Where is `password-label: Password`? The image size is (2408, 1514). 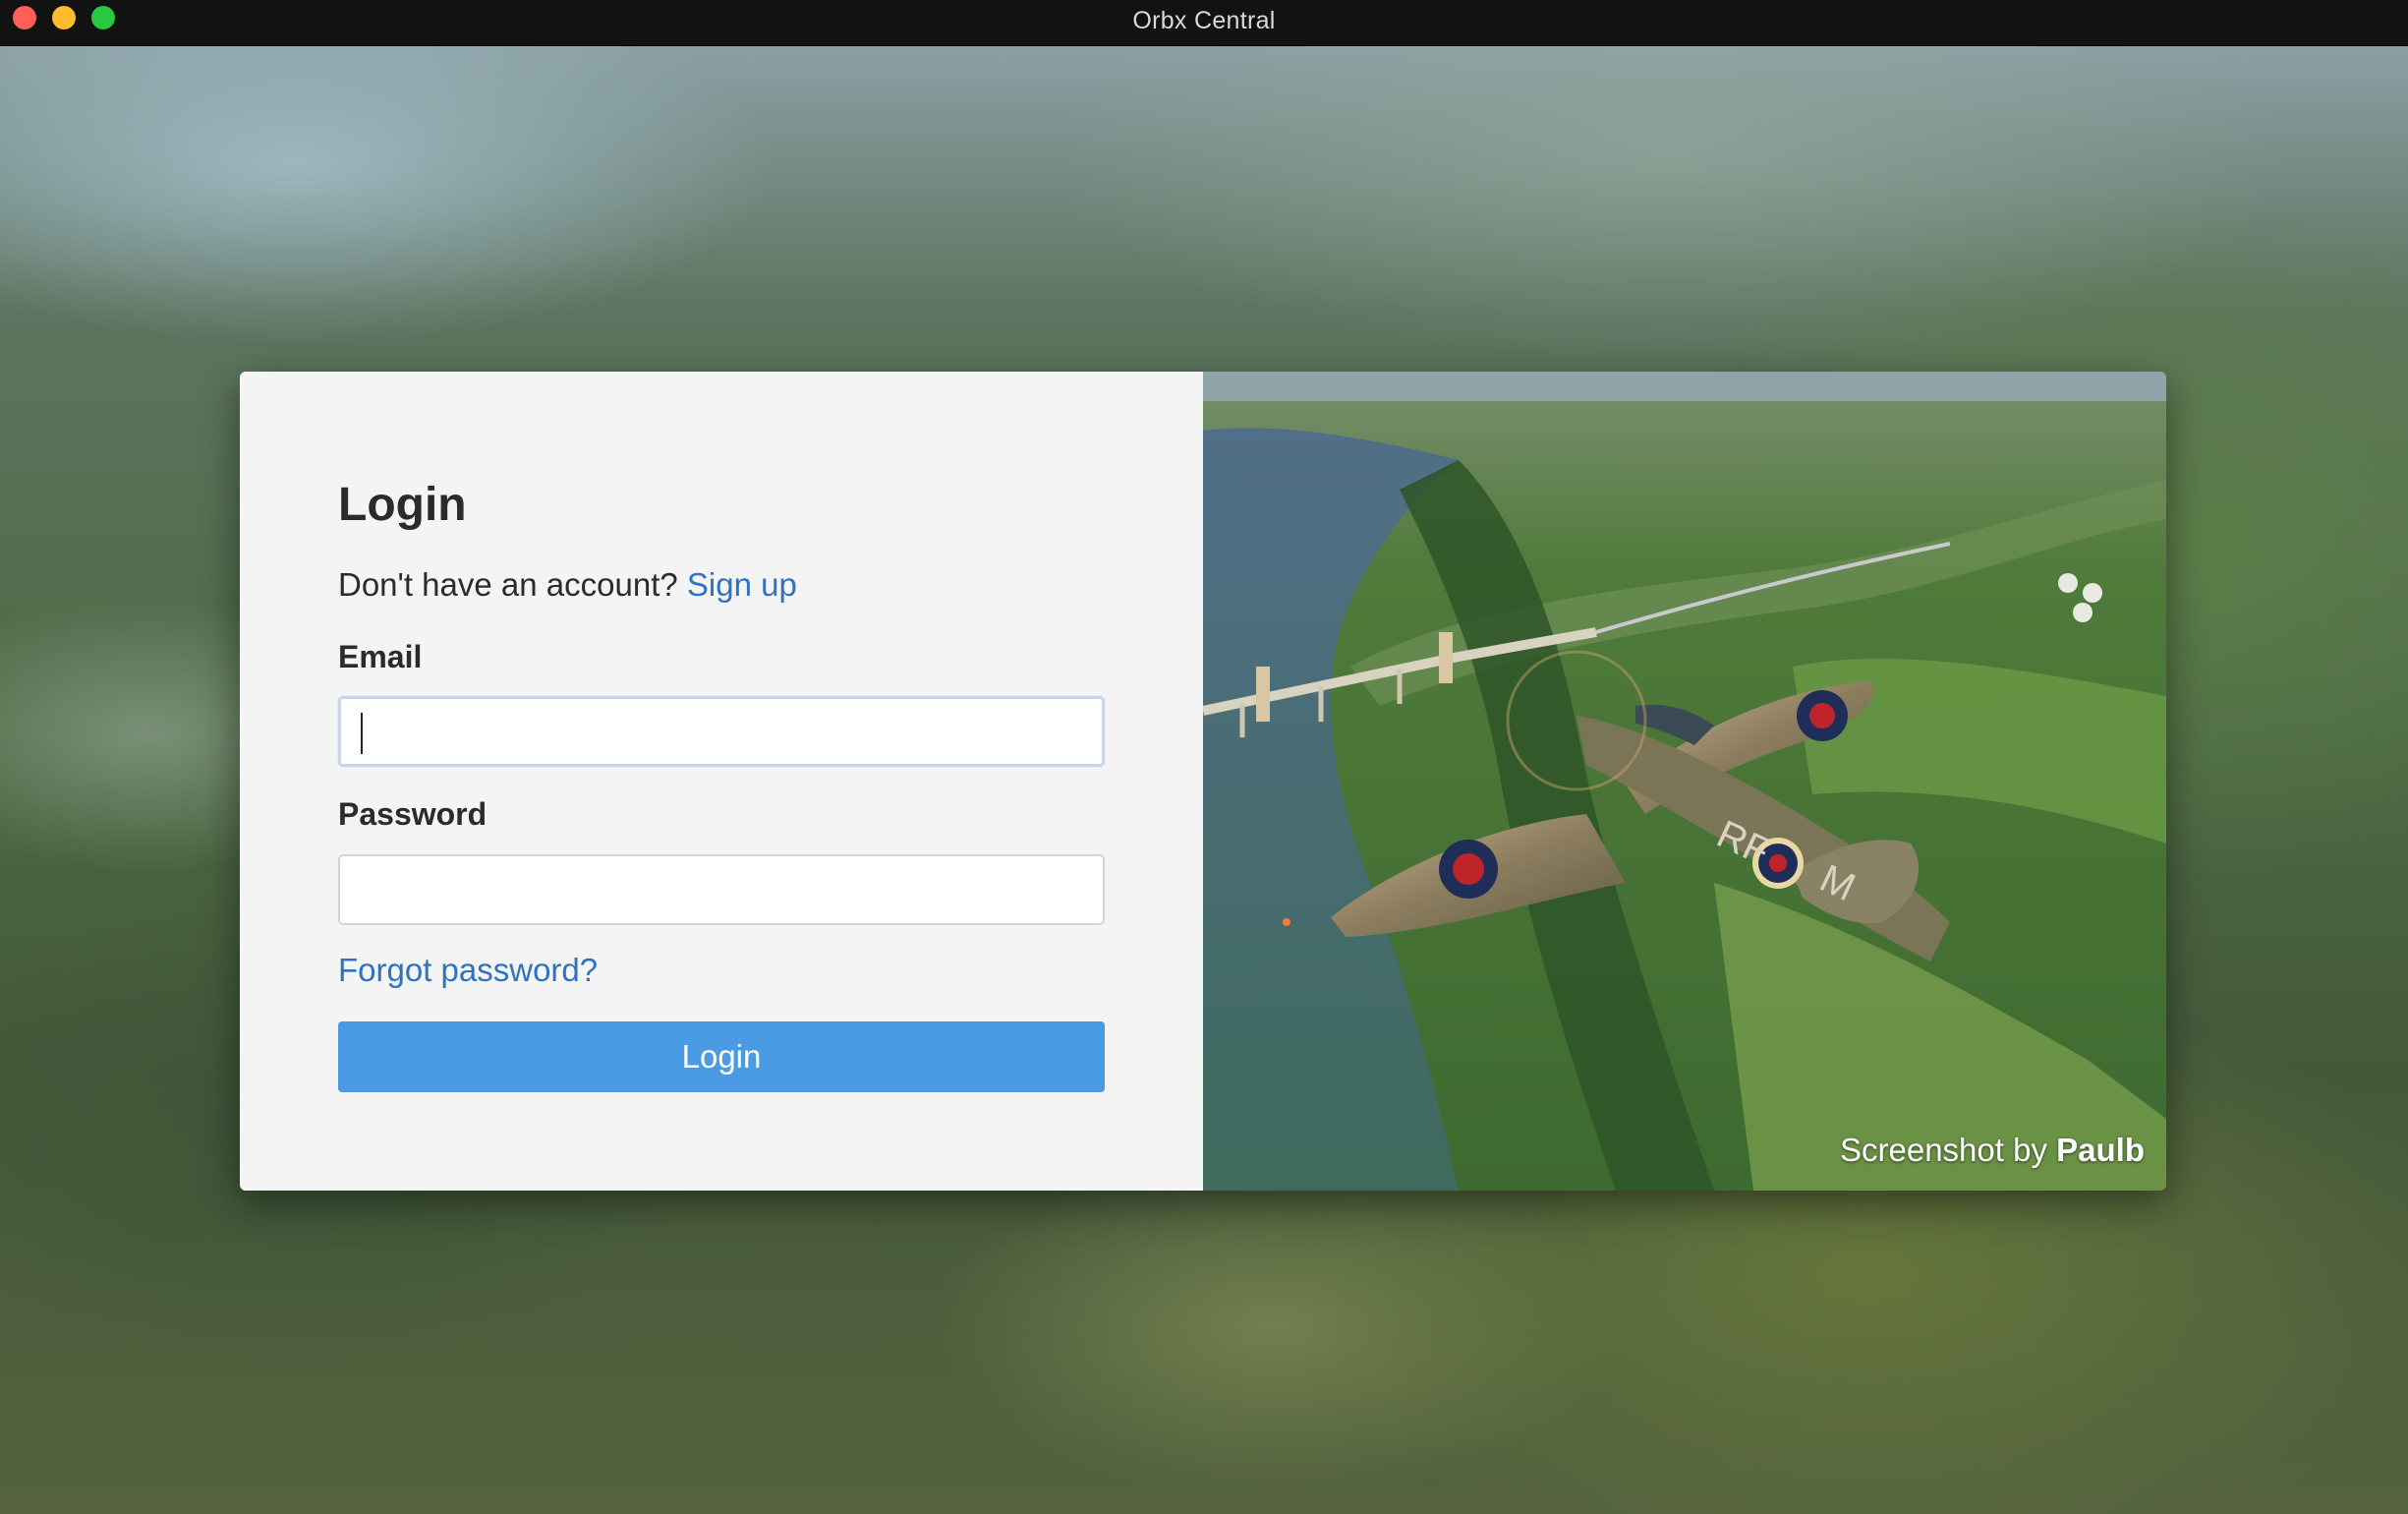
password-label: Password is located at coordinates (413, 814).